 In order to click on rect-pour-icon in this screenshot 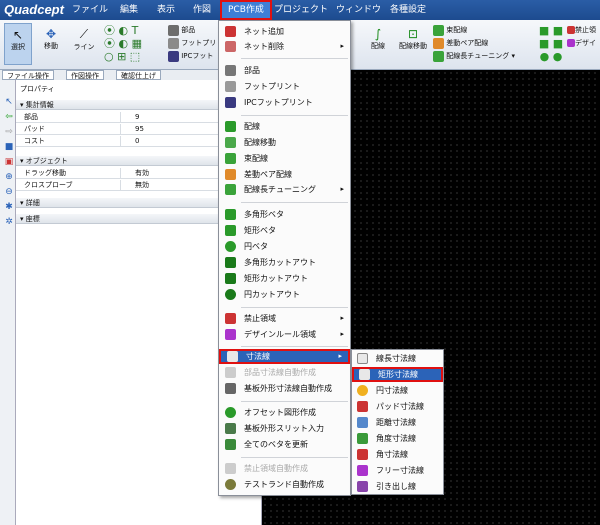, I will do `click(230, 230)`.